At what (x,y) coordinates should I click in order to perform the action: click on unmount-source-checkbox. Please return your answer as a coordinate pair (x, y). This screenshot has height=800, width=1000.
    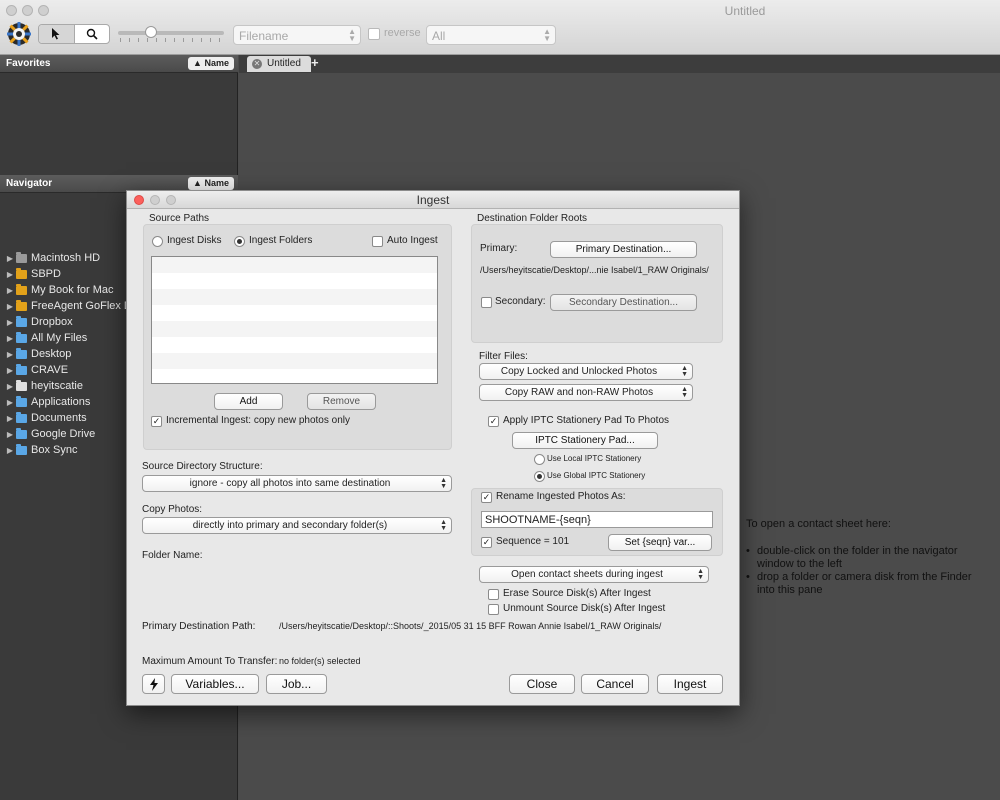
    Looking at the image, I should click on (493, 609).